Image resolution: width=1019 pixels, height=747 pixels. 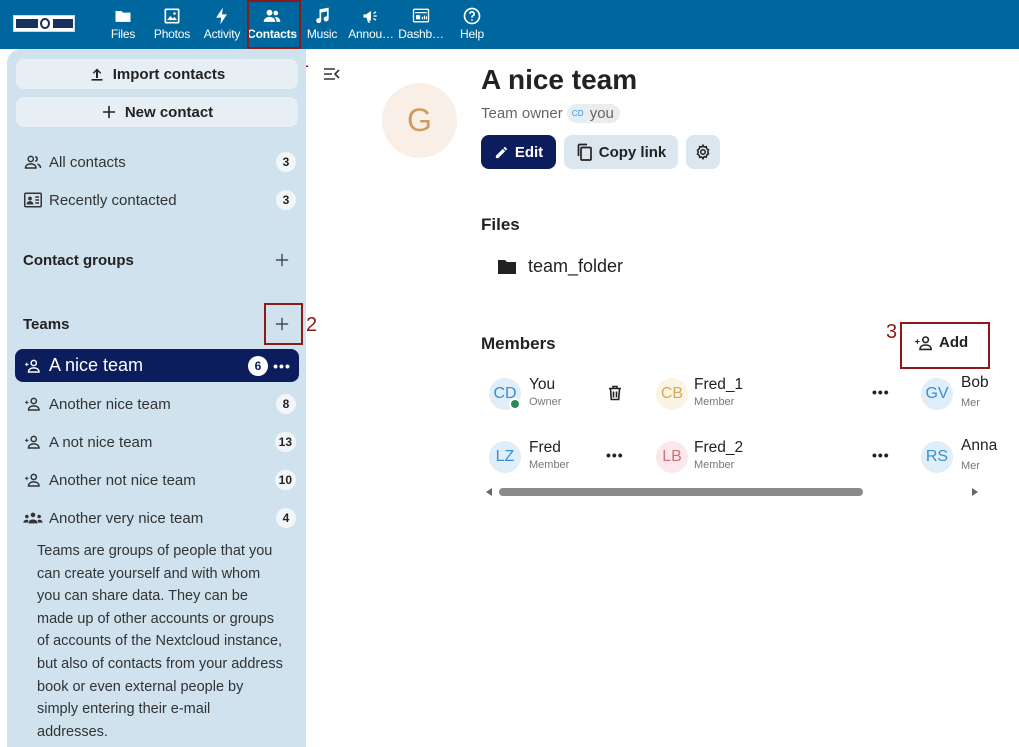 I want to click on app-photos: Photos, so click(x=172, y=24).